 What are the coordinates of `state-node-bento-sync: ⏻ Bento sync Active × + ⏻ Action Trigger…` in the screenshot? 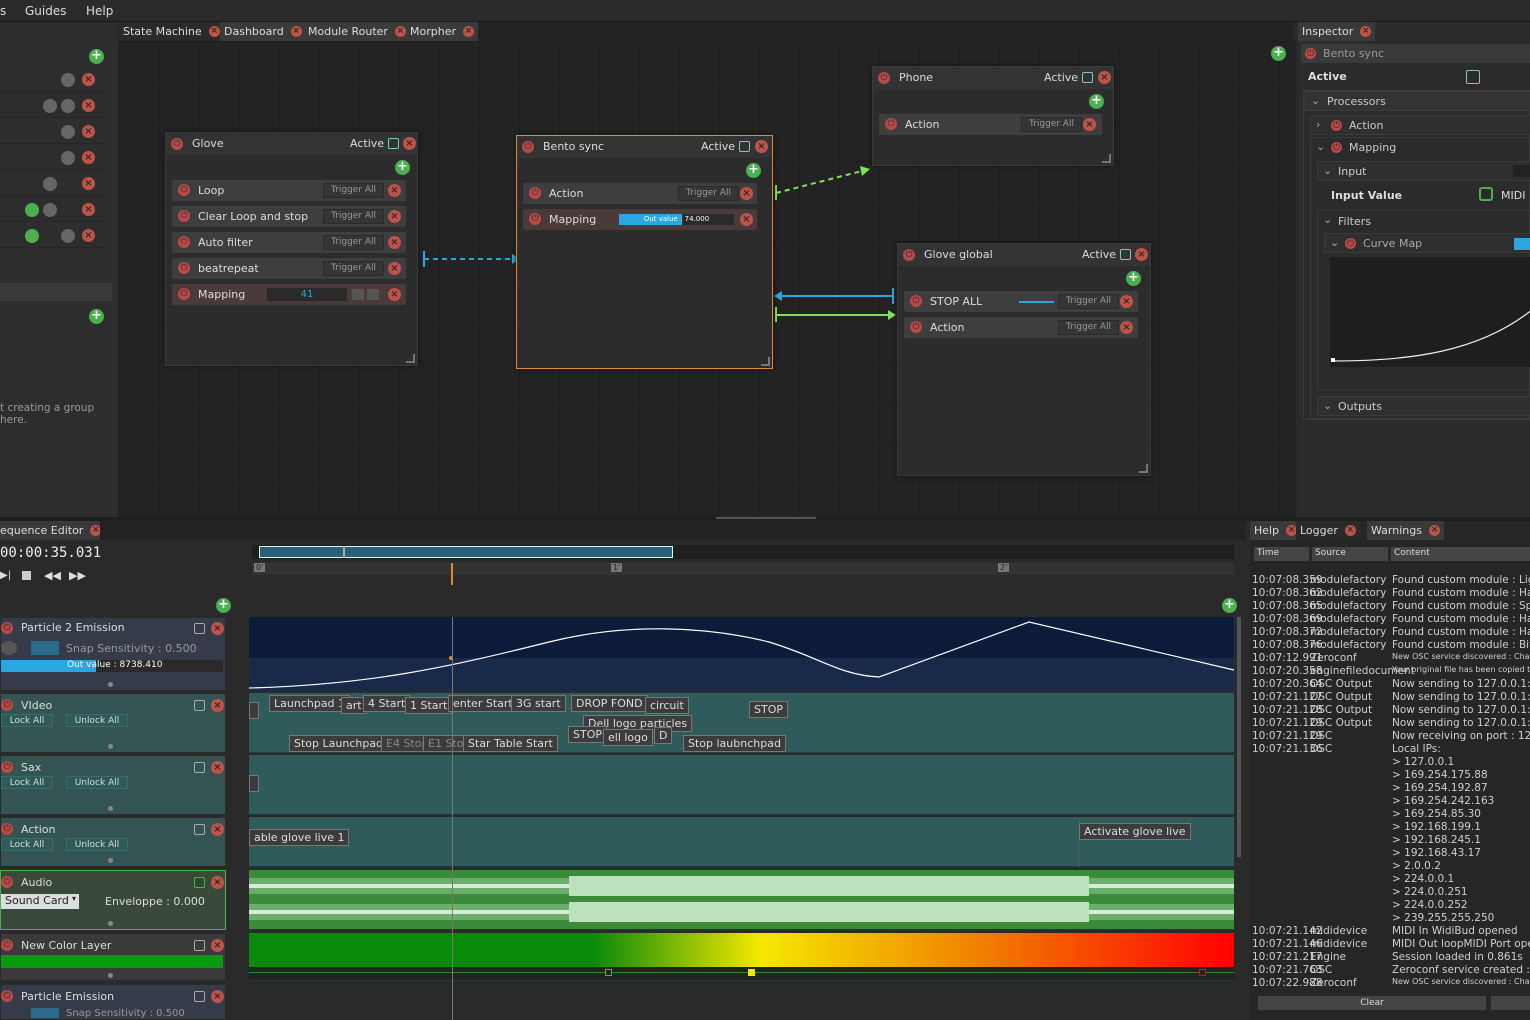 It's located at (644, 252).